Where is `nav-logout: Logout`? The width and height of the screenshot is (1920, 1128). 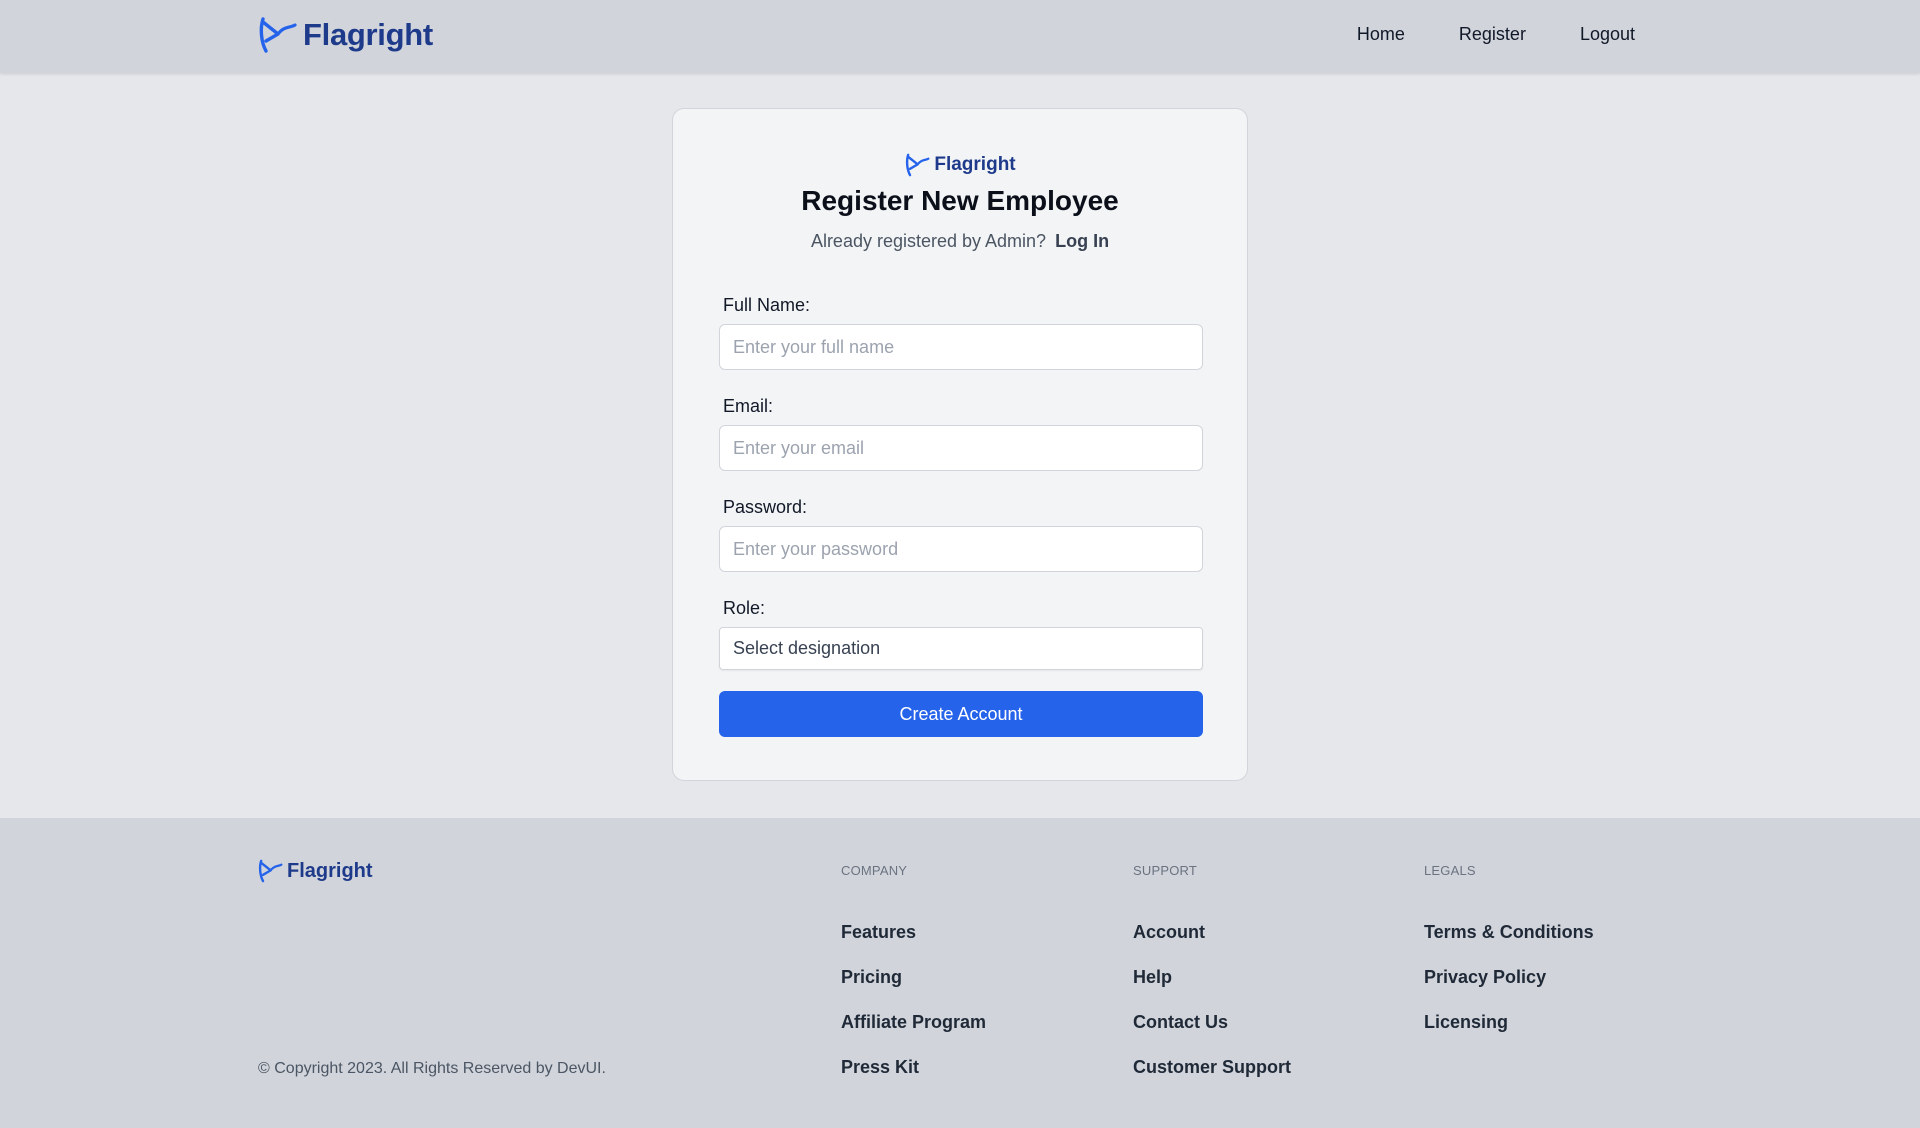 nav-logout: Logout is located at coordinates (1607, 34).